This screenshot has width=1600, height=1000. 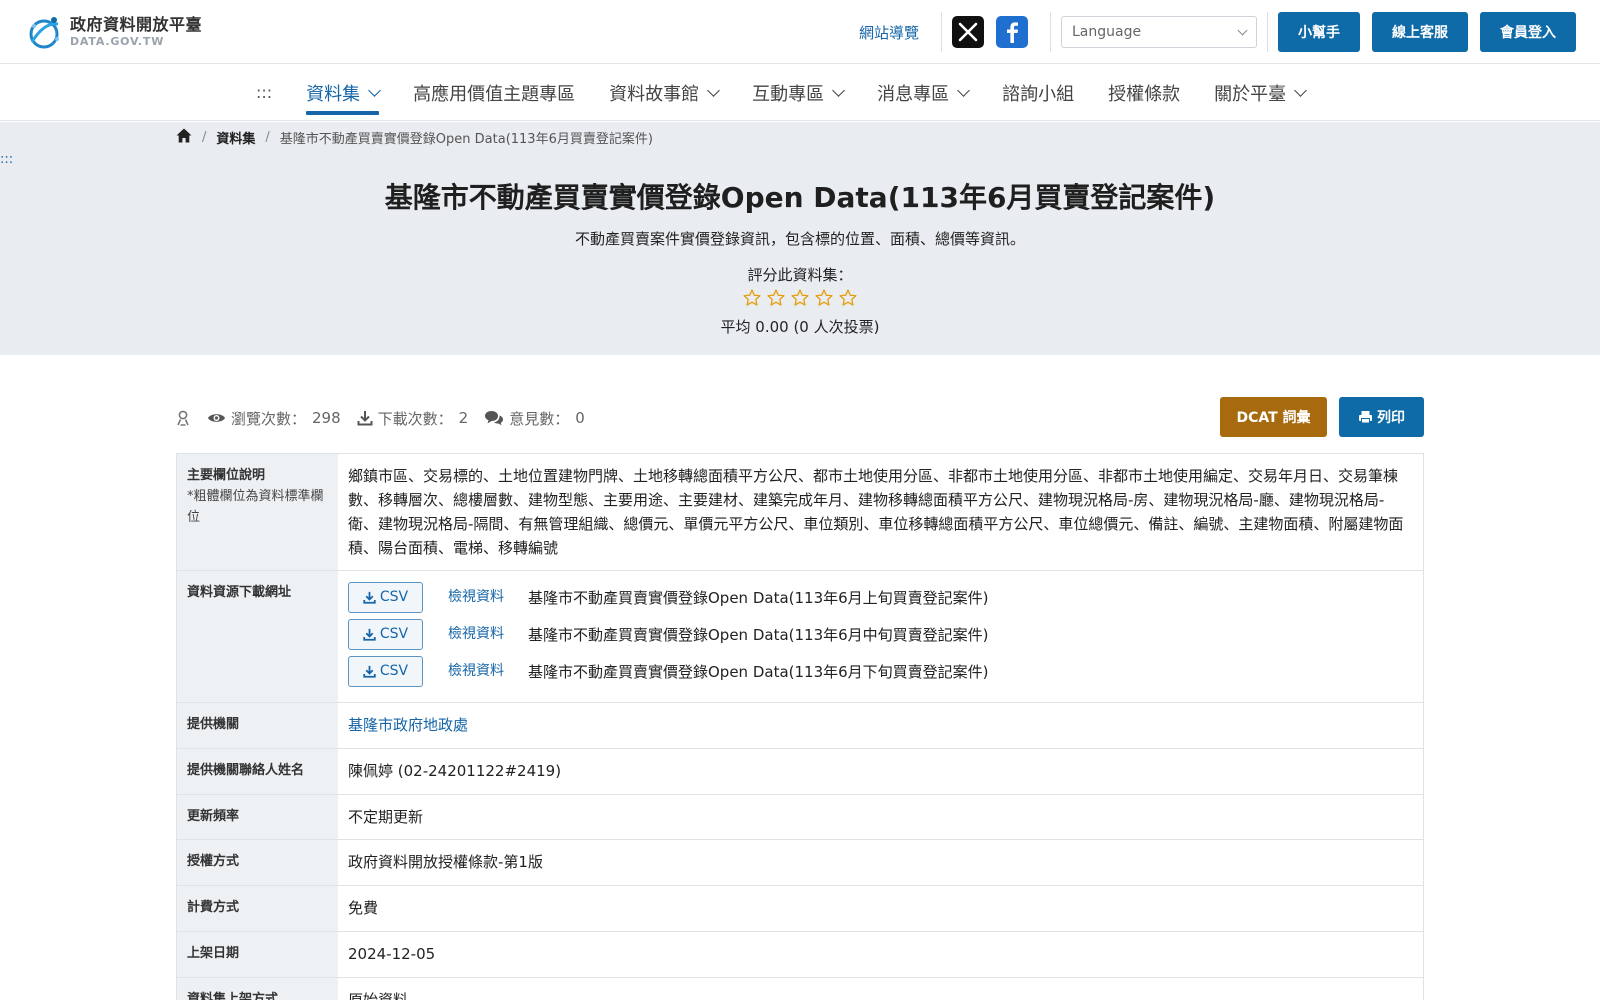 I want to click on online-service-button: 線上客服, so click(x=1420, y=32).